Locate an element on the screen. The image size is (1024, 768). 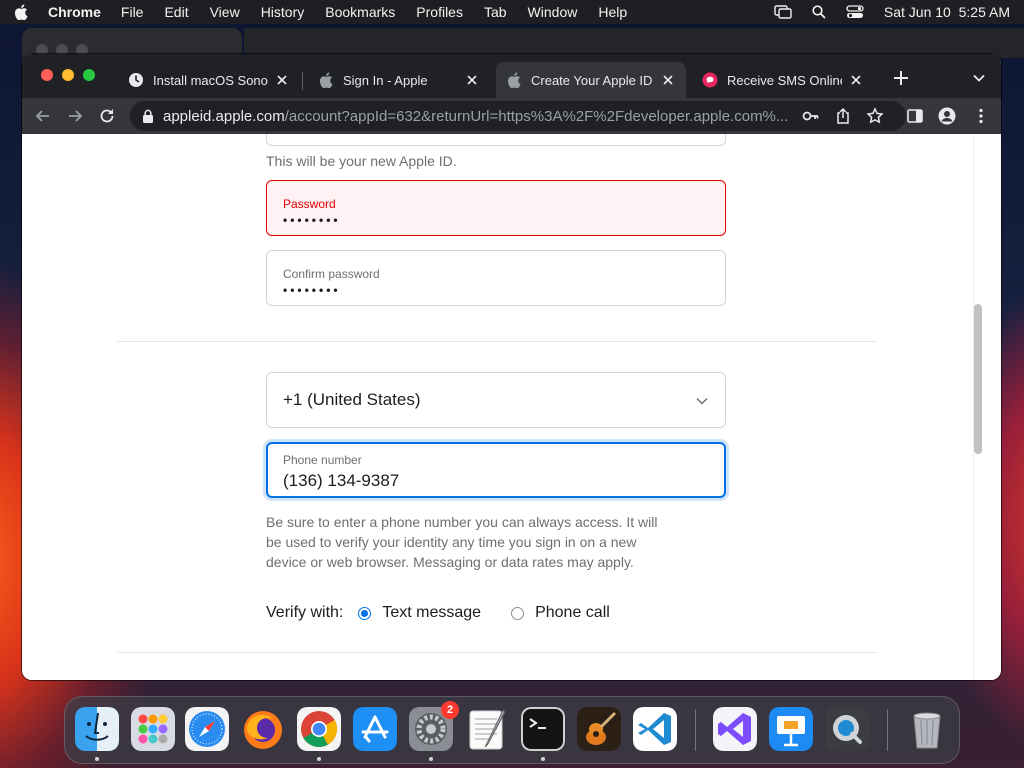
menu-history: History is located at coordinates (283, 12).